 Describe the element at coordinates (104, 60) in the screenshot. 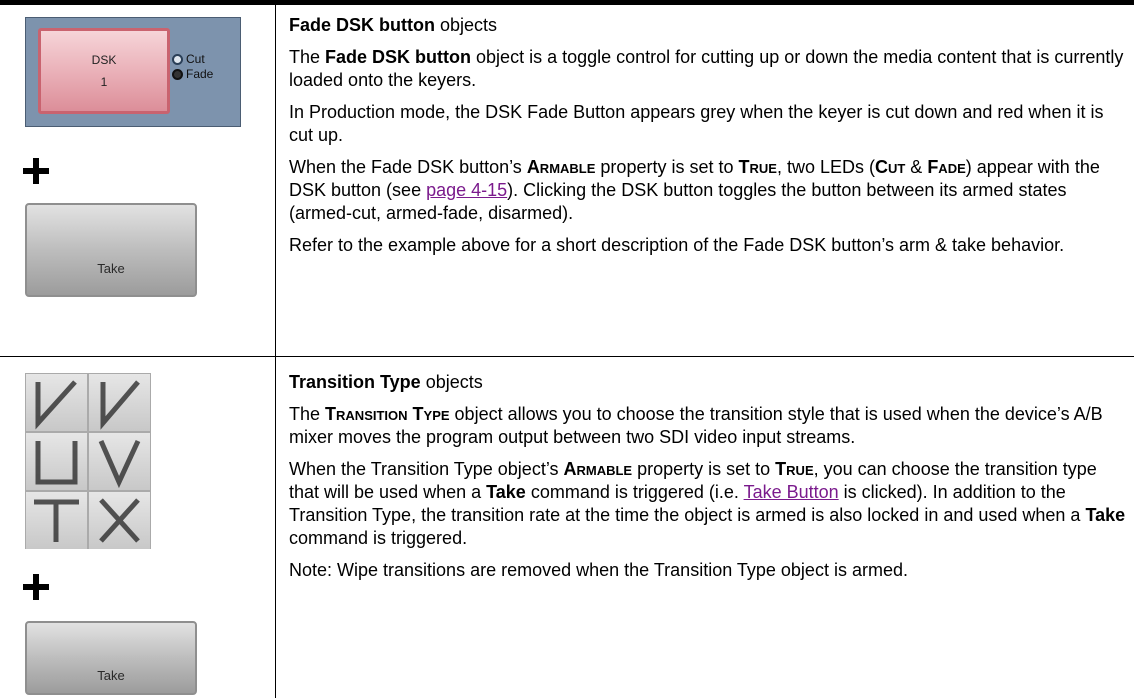

I see `dsk-button-label: DSK` at that location.